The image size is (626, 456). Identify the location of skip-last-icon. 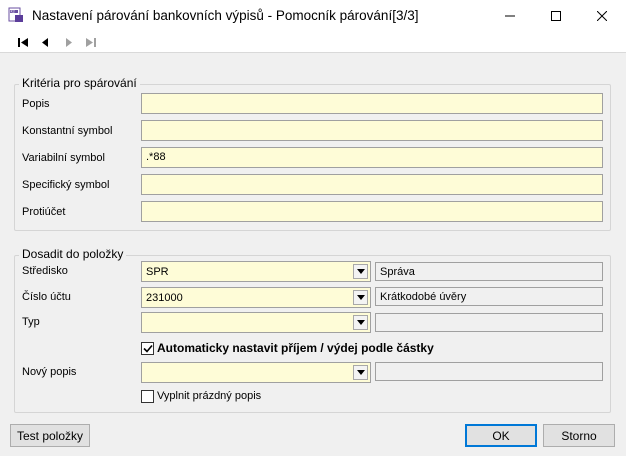
(91, 42).